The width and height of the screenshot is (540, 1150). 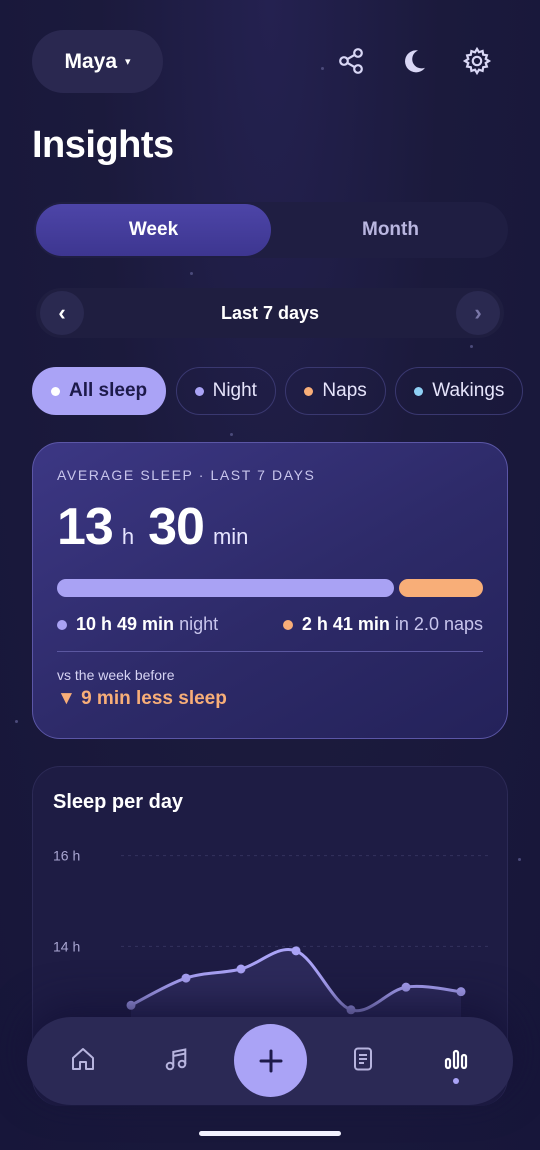 What do you see at coordinates (128, 62) in the screenshot?
I see `chevron-down-icon: ▾` at bounding box center [128, 62].